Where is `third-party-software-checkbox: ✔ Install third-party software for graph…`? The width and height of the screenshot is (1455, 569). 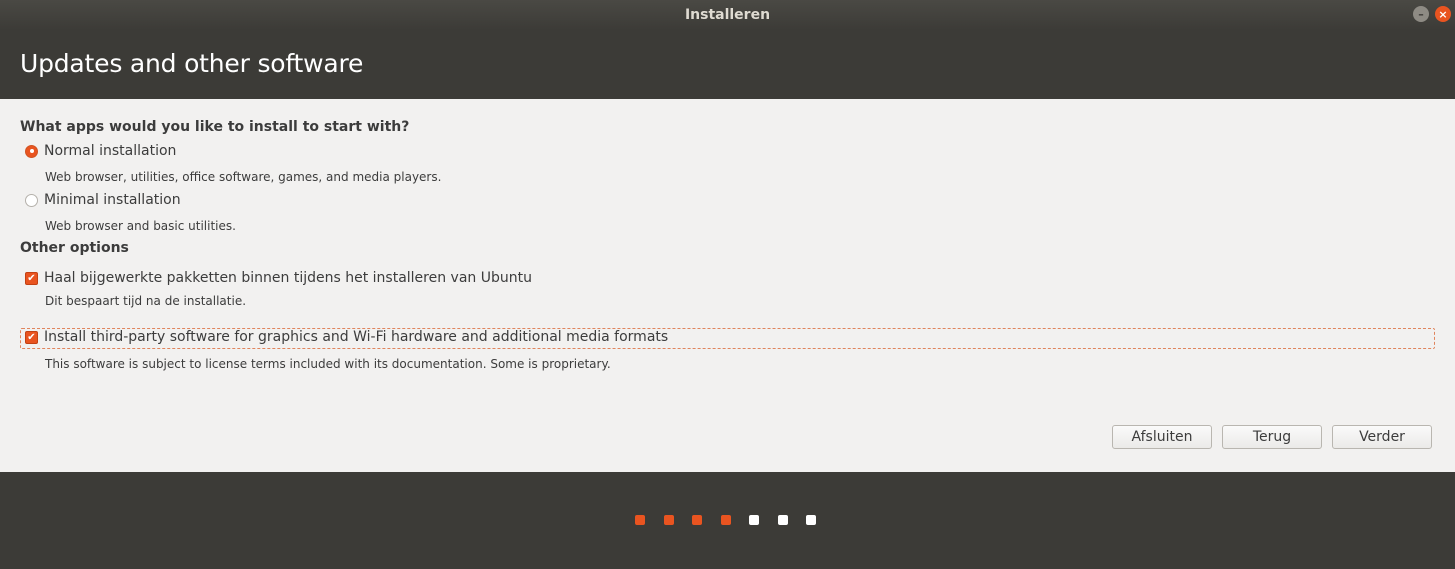 third-party-software-checkbox: ✔ Install third-party software for graph… is located at coordinates (346, 337).